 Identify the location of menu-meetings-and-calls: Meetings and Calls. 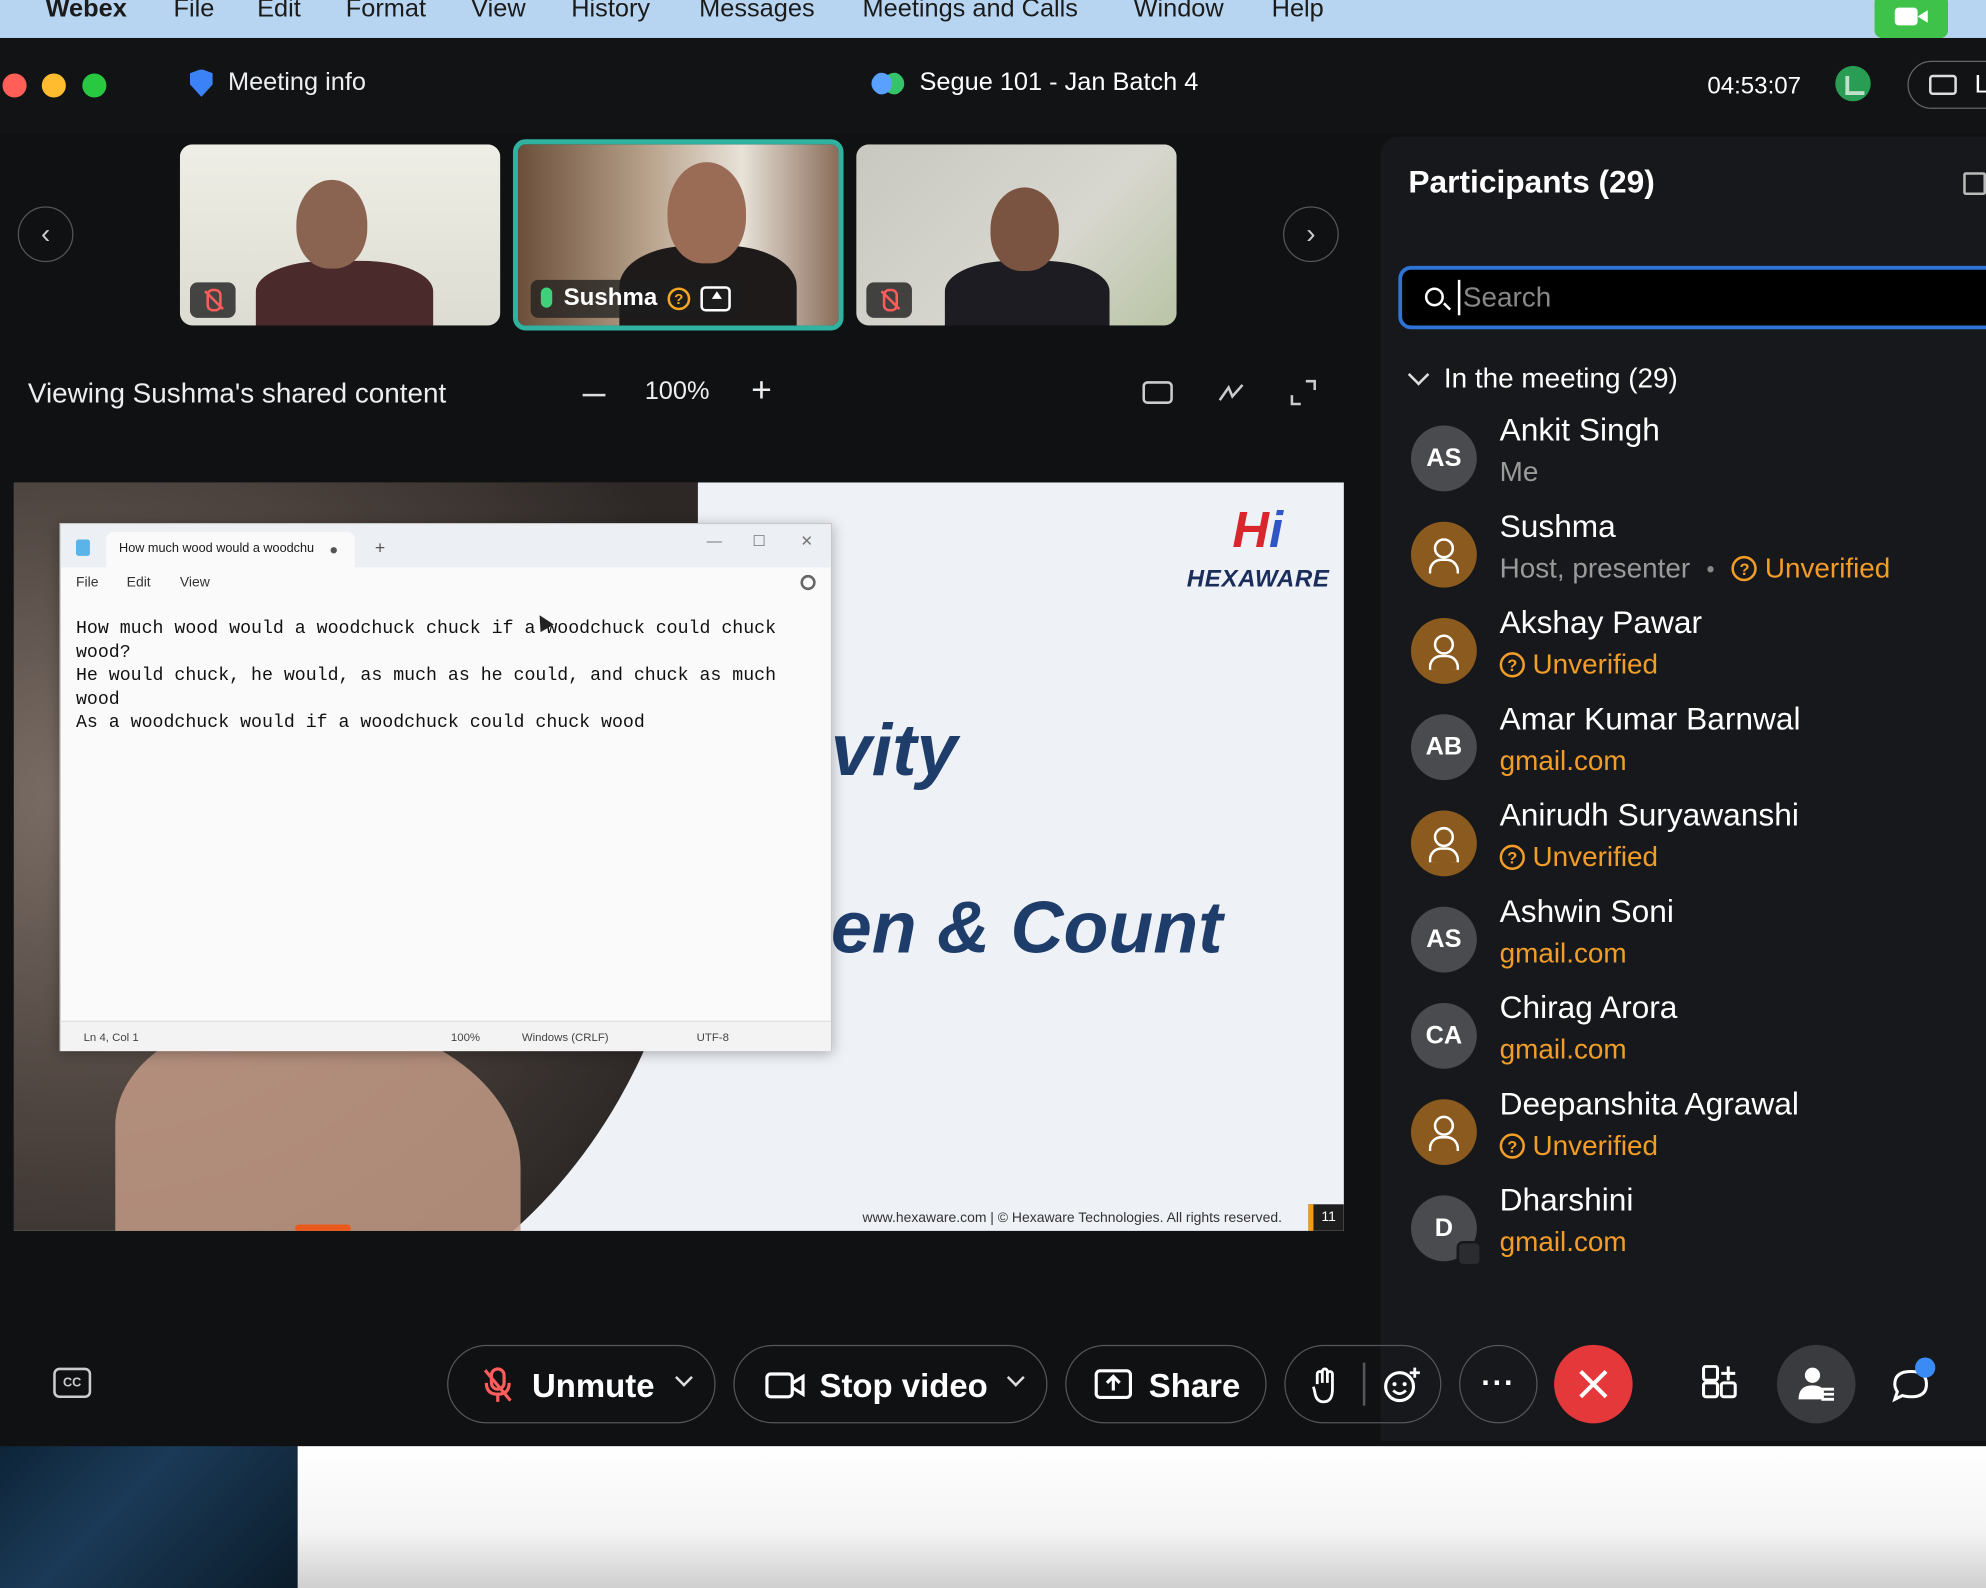
(970, 12).